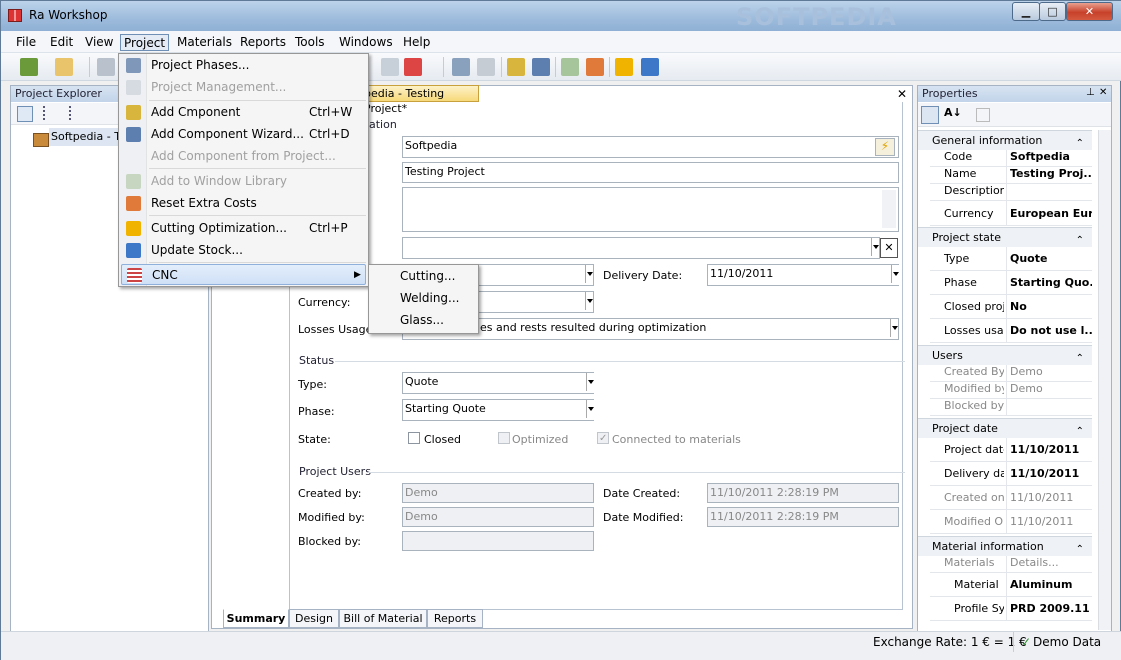 This screenshot has height=660, width=1121. I want to click on property-row: Material Aluminum, so click(1011, 585).